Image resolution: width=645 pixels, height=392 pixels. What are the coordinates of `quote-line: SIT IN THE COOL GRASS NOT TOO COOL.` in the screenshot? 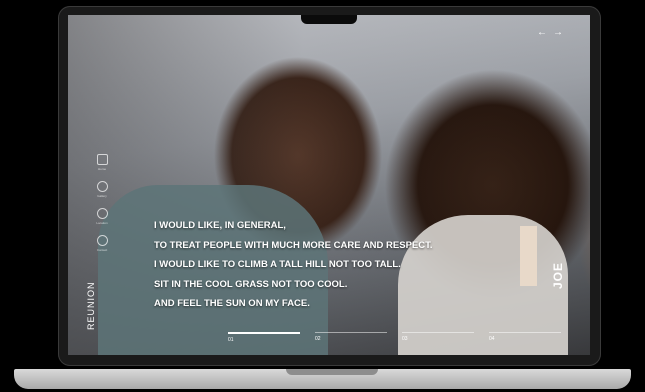 It's located at (251, 284).